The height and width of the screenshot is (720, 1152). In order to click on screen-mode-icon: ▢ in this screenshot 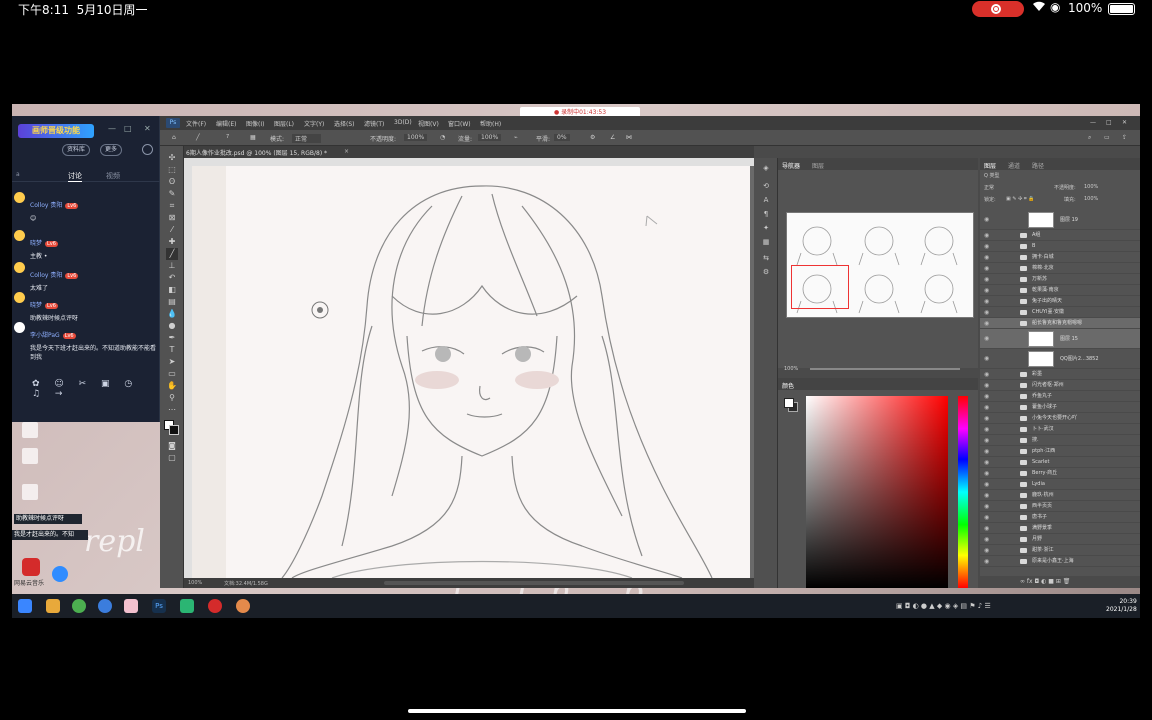, I will do `click(172, 458)`.